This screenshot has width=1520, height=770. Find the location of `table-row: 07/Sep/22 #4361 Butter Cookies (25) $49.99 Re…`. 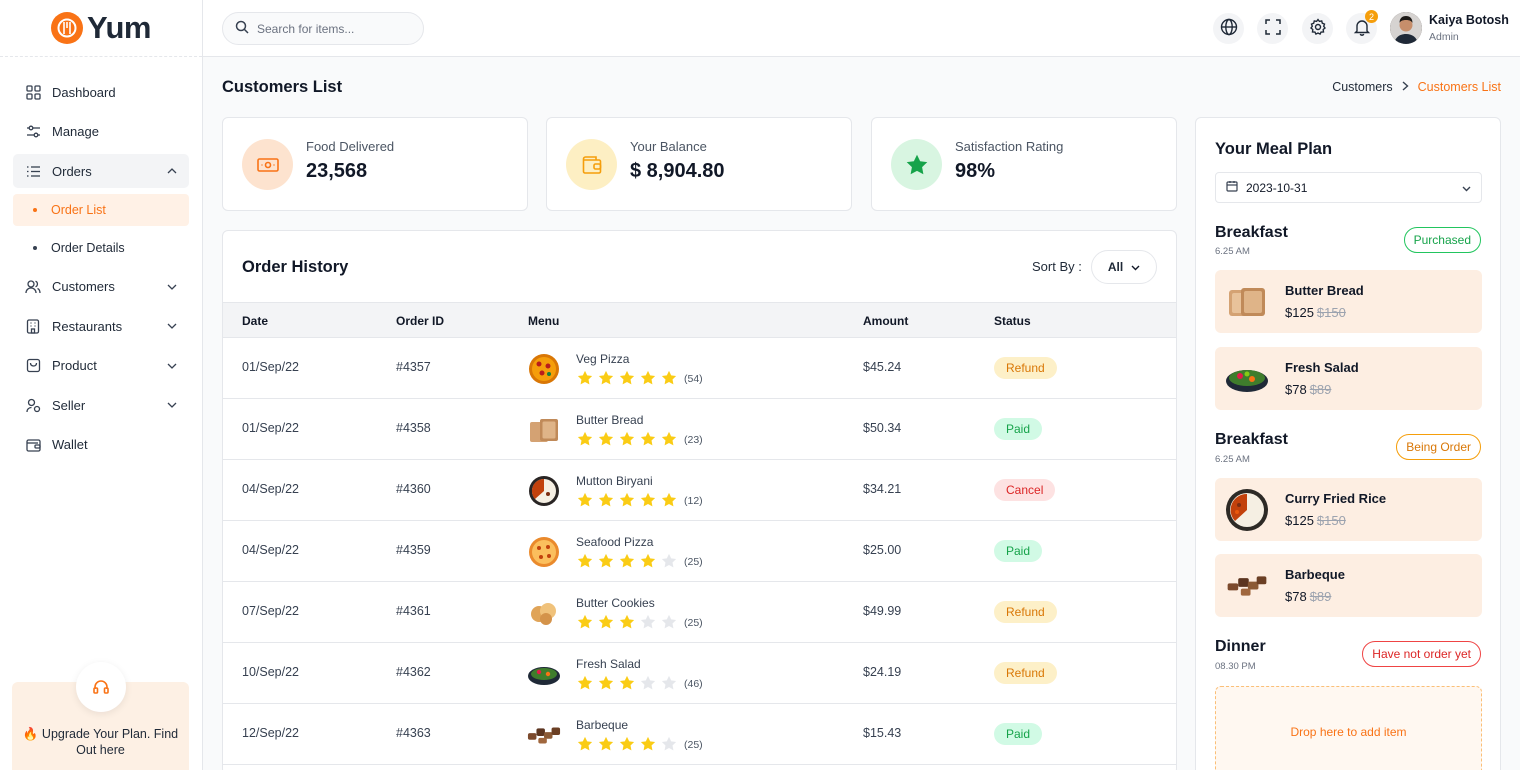

table-row: 07/Sep/22 #4361 Butter Cookies (25) $49.99 Re… is located at coordinates (699, 612).